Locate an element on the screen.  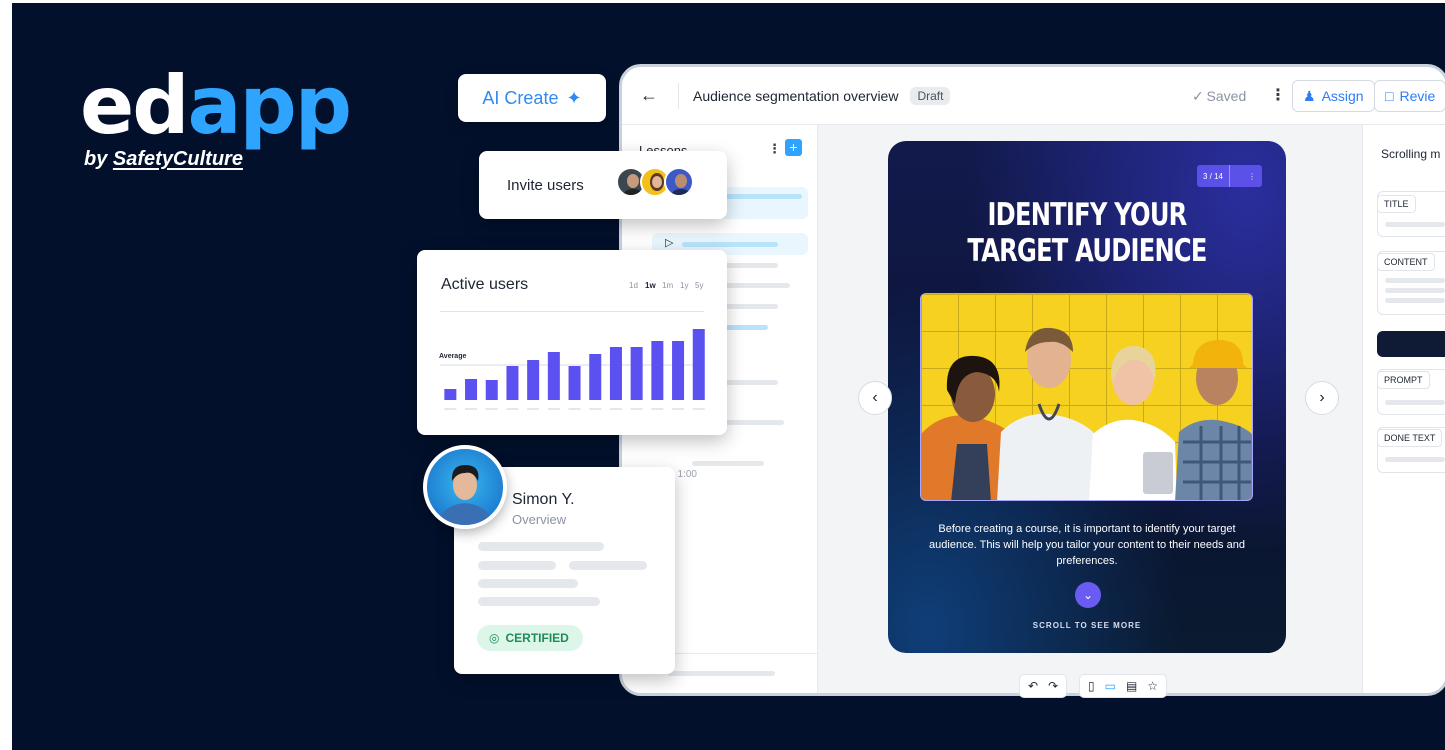
ai-create-button: AI Create ✦ is located at coordinates (532, 98).